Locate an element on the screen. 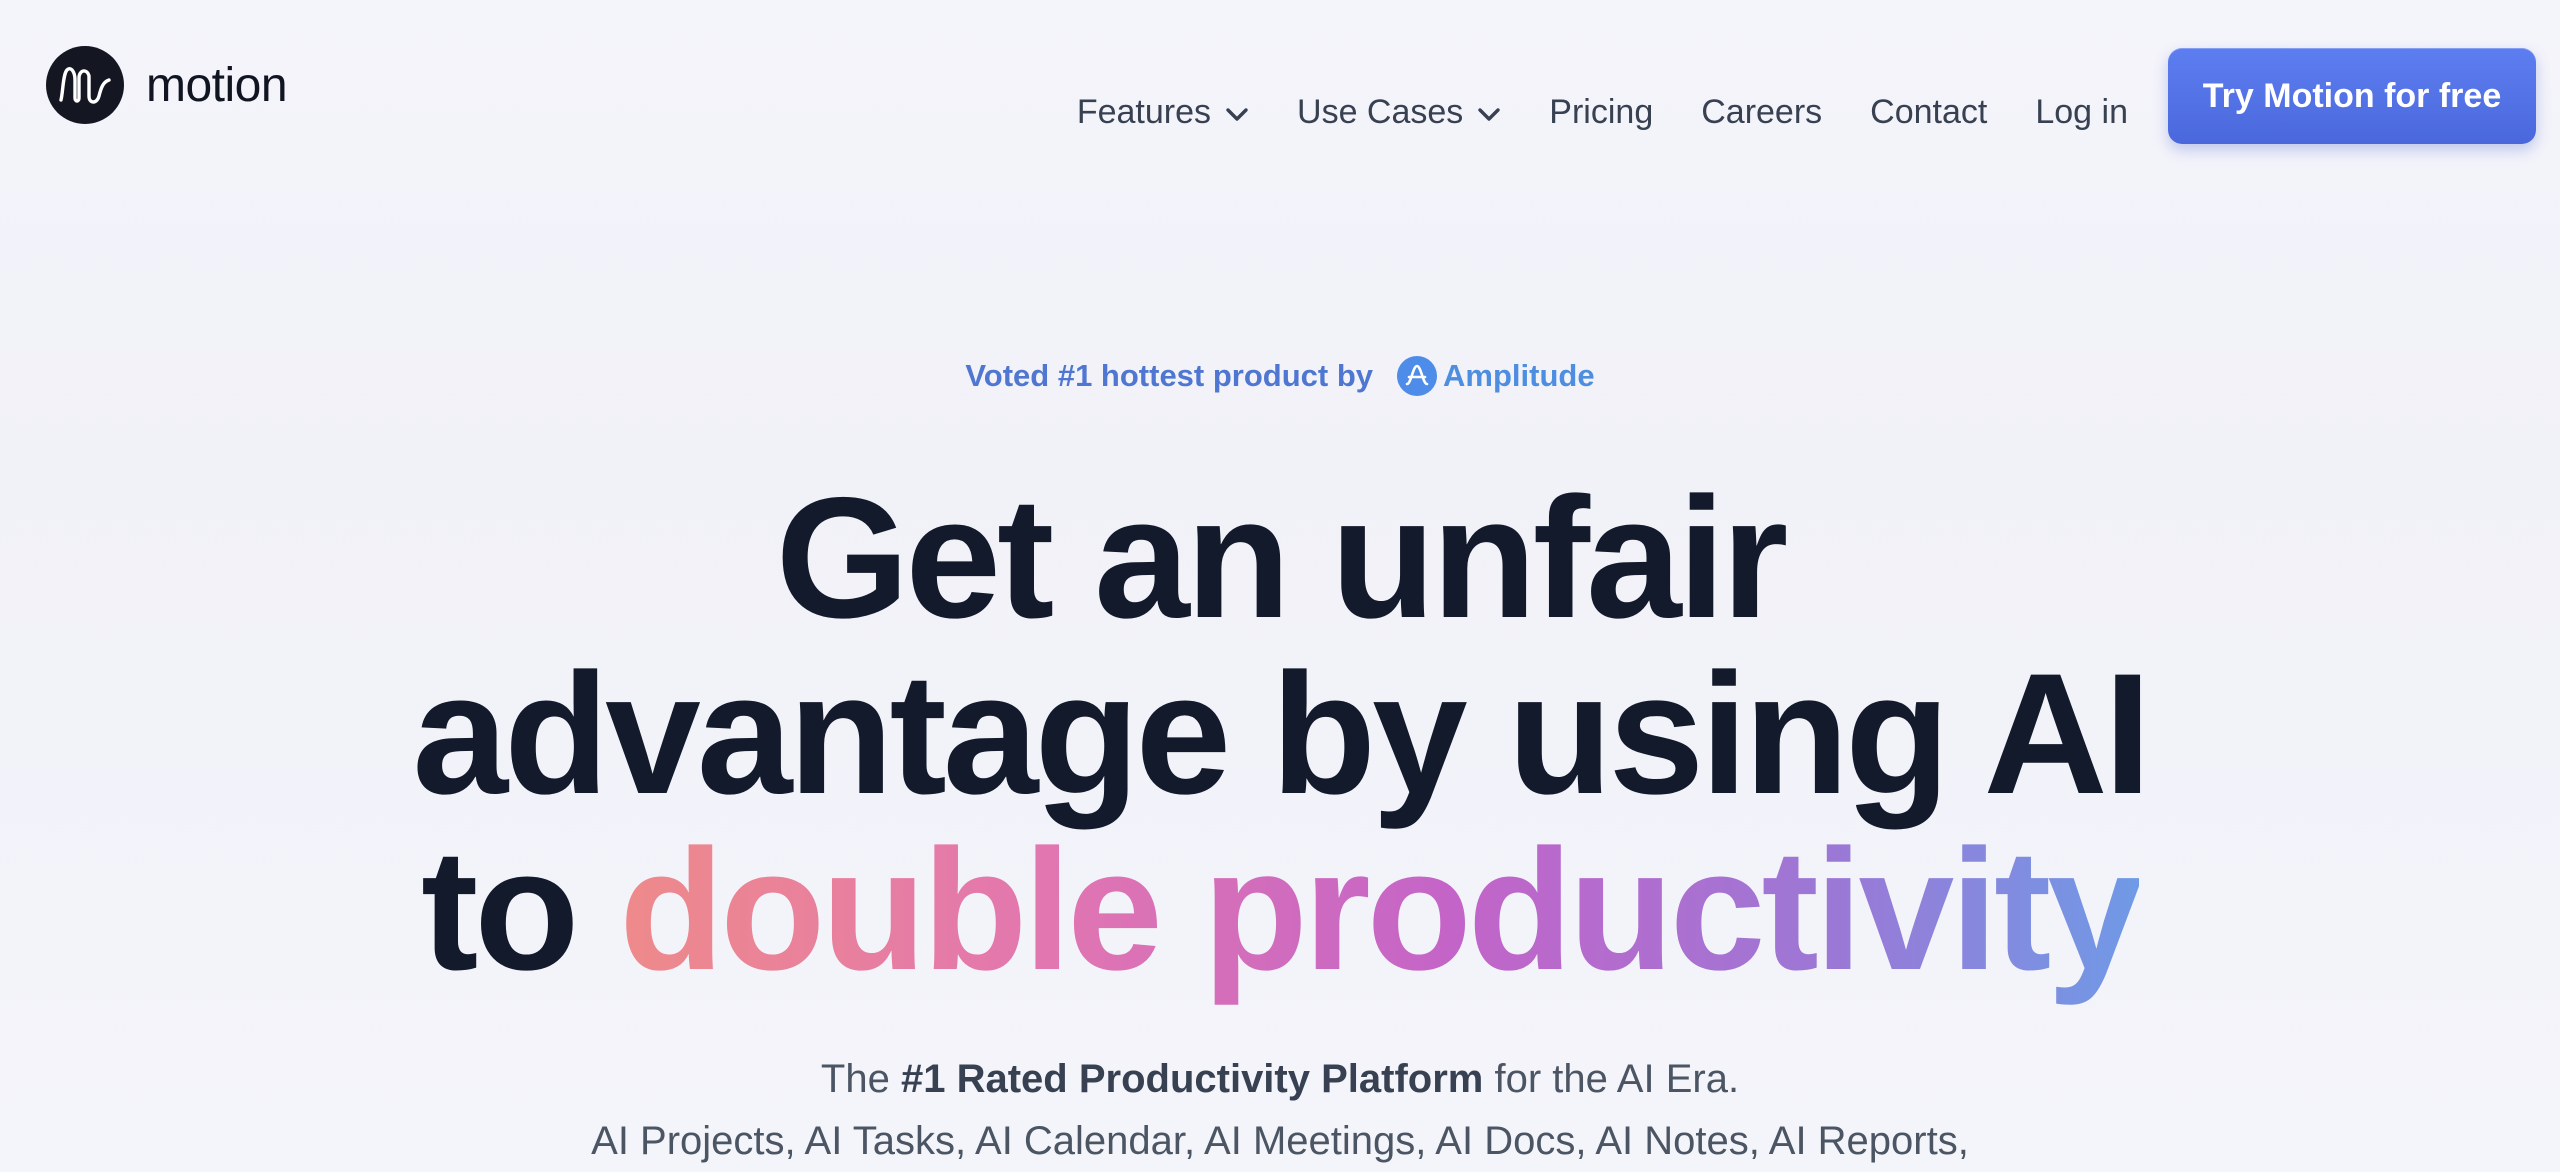  subtitle-prefix: The is located at coordinates (855, 1079).